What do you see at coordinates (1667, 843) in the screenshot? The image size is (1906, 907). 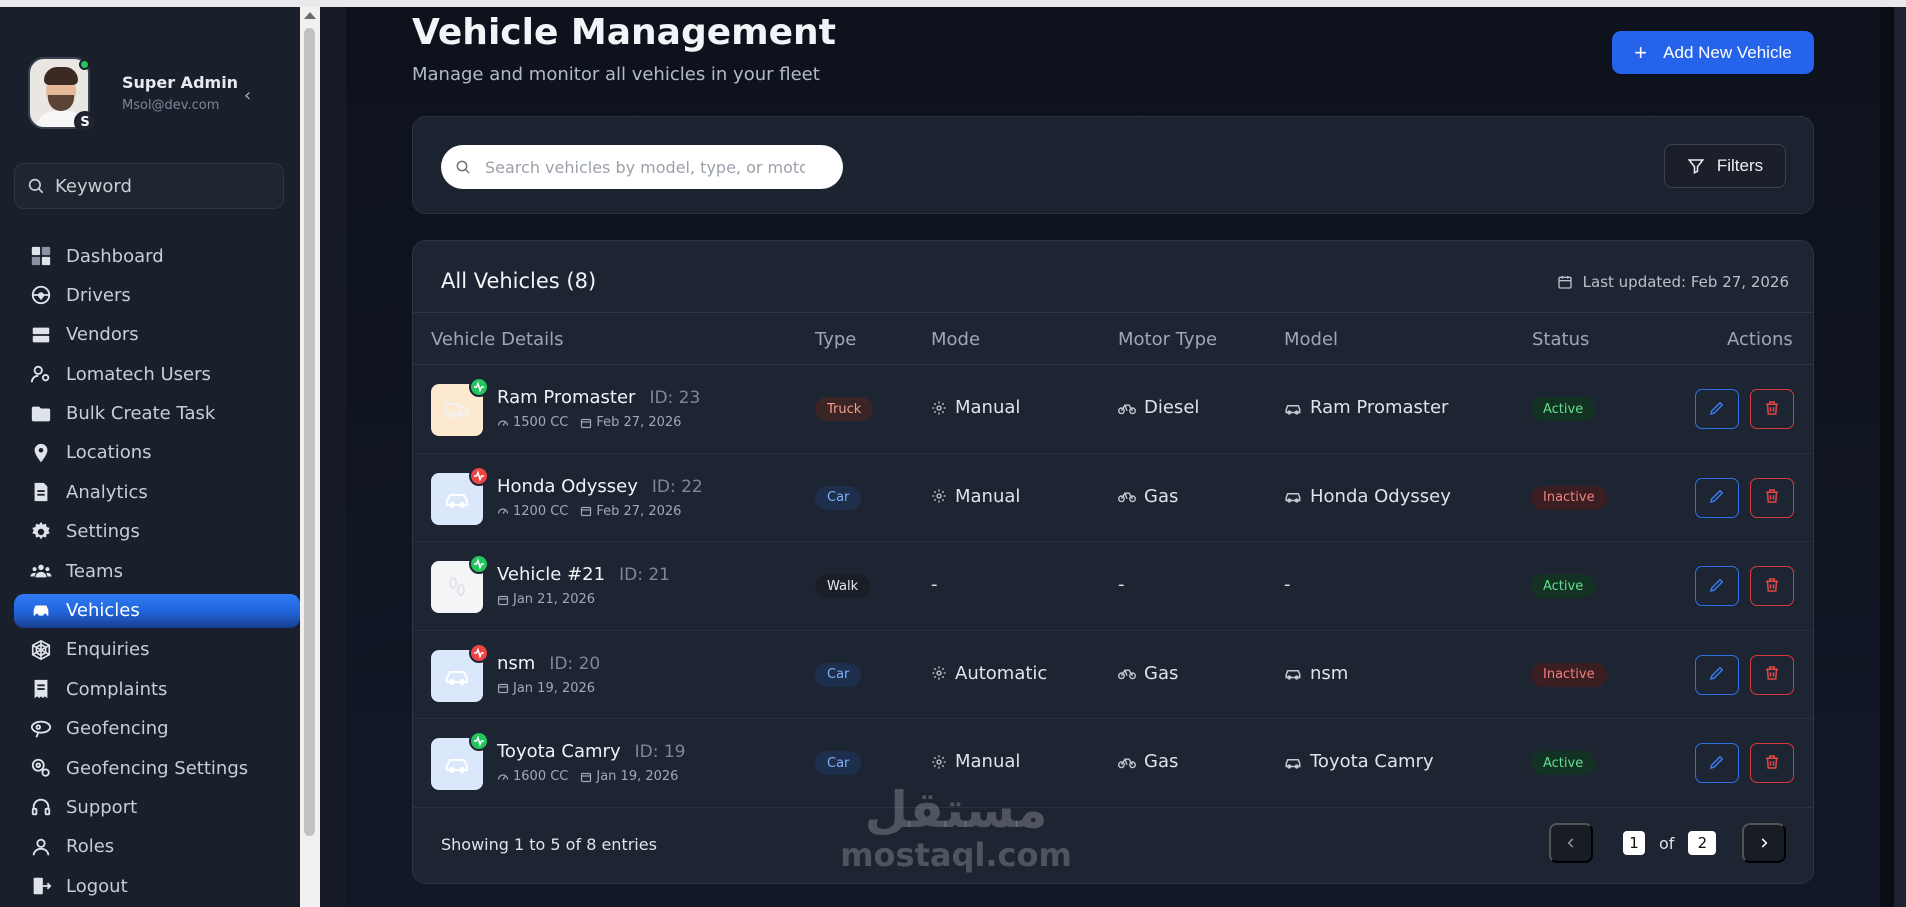 I see `page-of-label: of` at bounding box center [1667, 843].